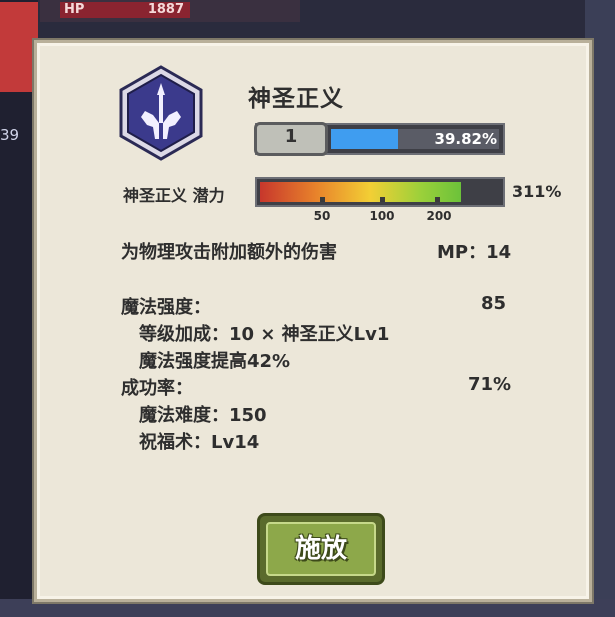  Describe the element at coordinates (537, 191) in the screenshot. I see `potential-value: 311%` at that location.